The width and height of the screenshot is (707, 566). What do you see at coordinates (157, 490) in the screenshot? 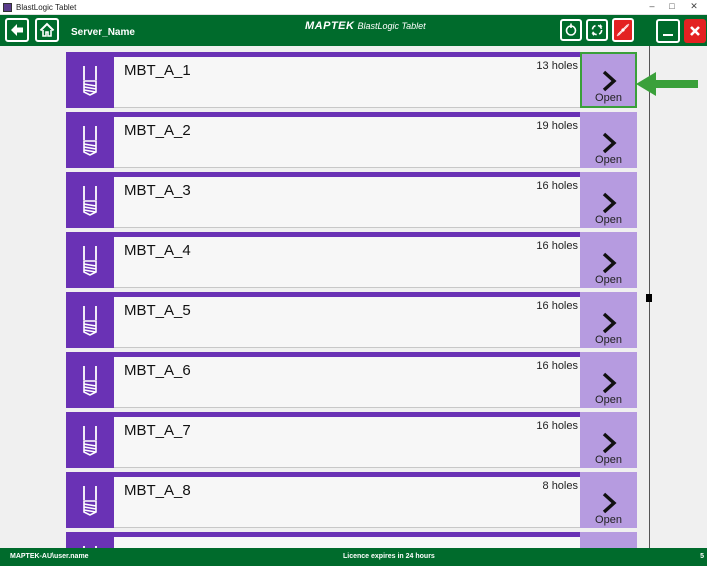
I see `blast-name: MBT_A_8` at bounding box center [157, 490].